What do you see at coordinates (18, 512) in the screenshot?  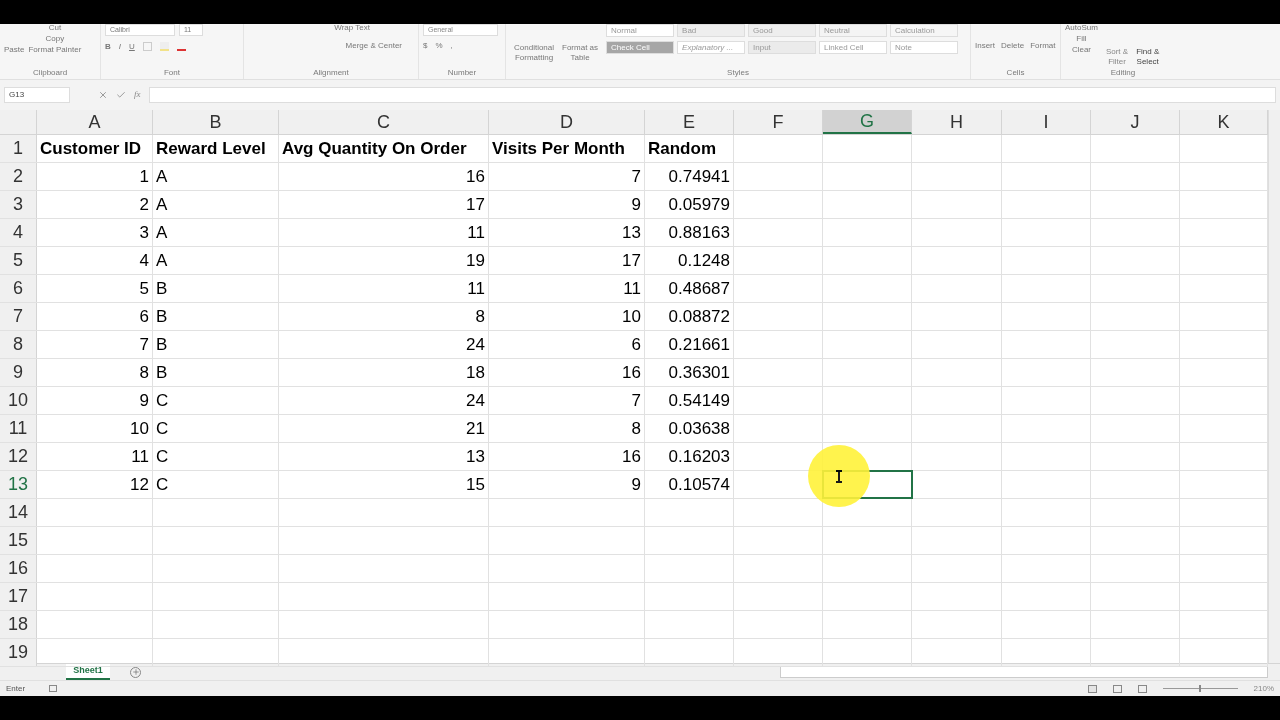 I see `row-header: 14` at bounding box center [18, 512].